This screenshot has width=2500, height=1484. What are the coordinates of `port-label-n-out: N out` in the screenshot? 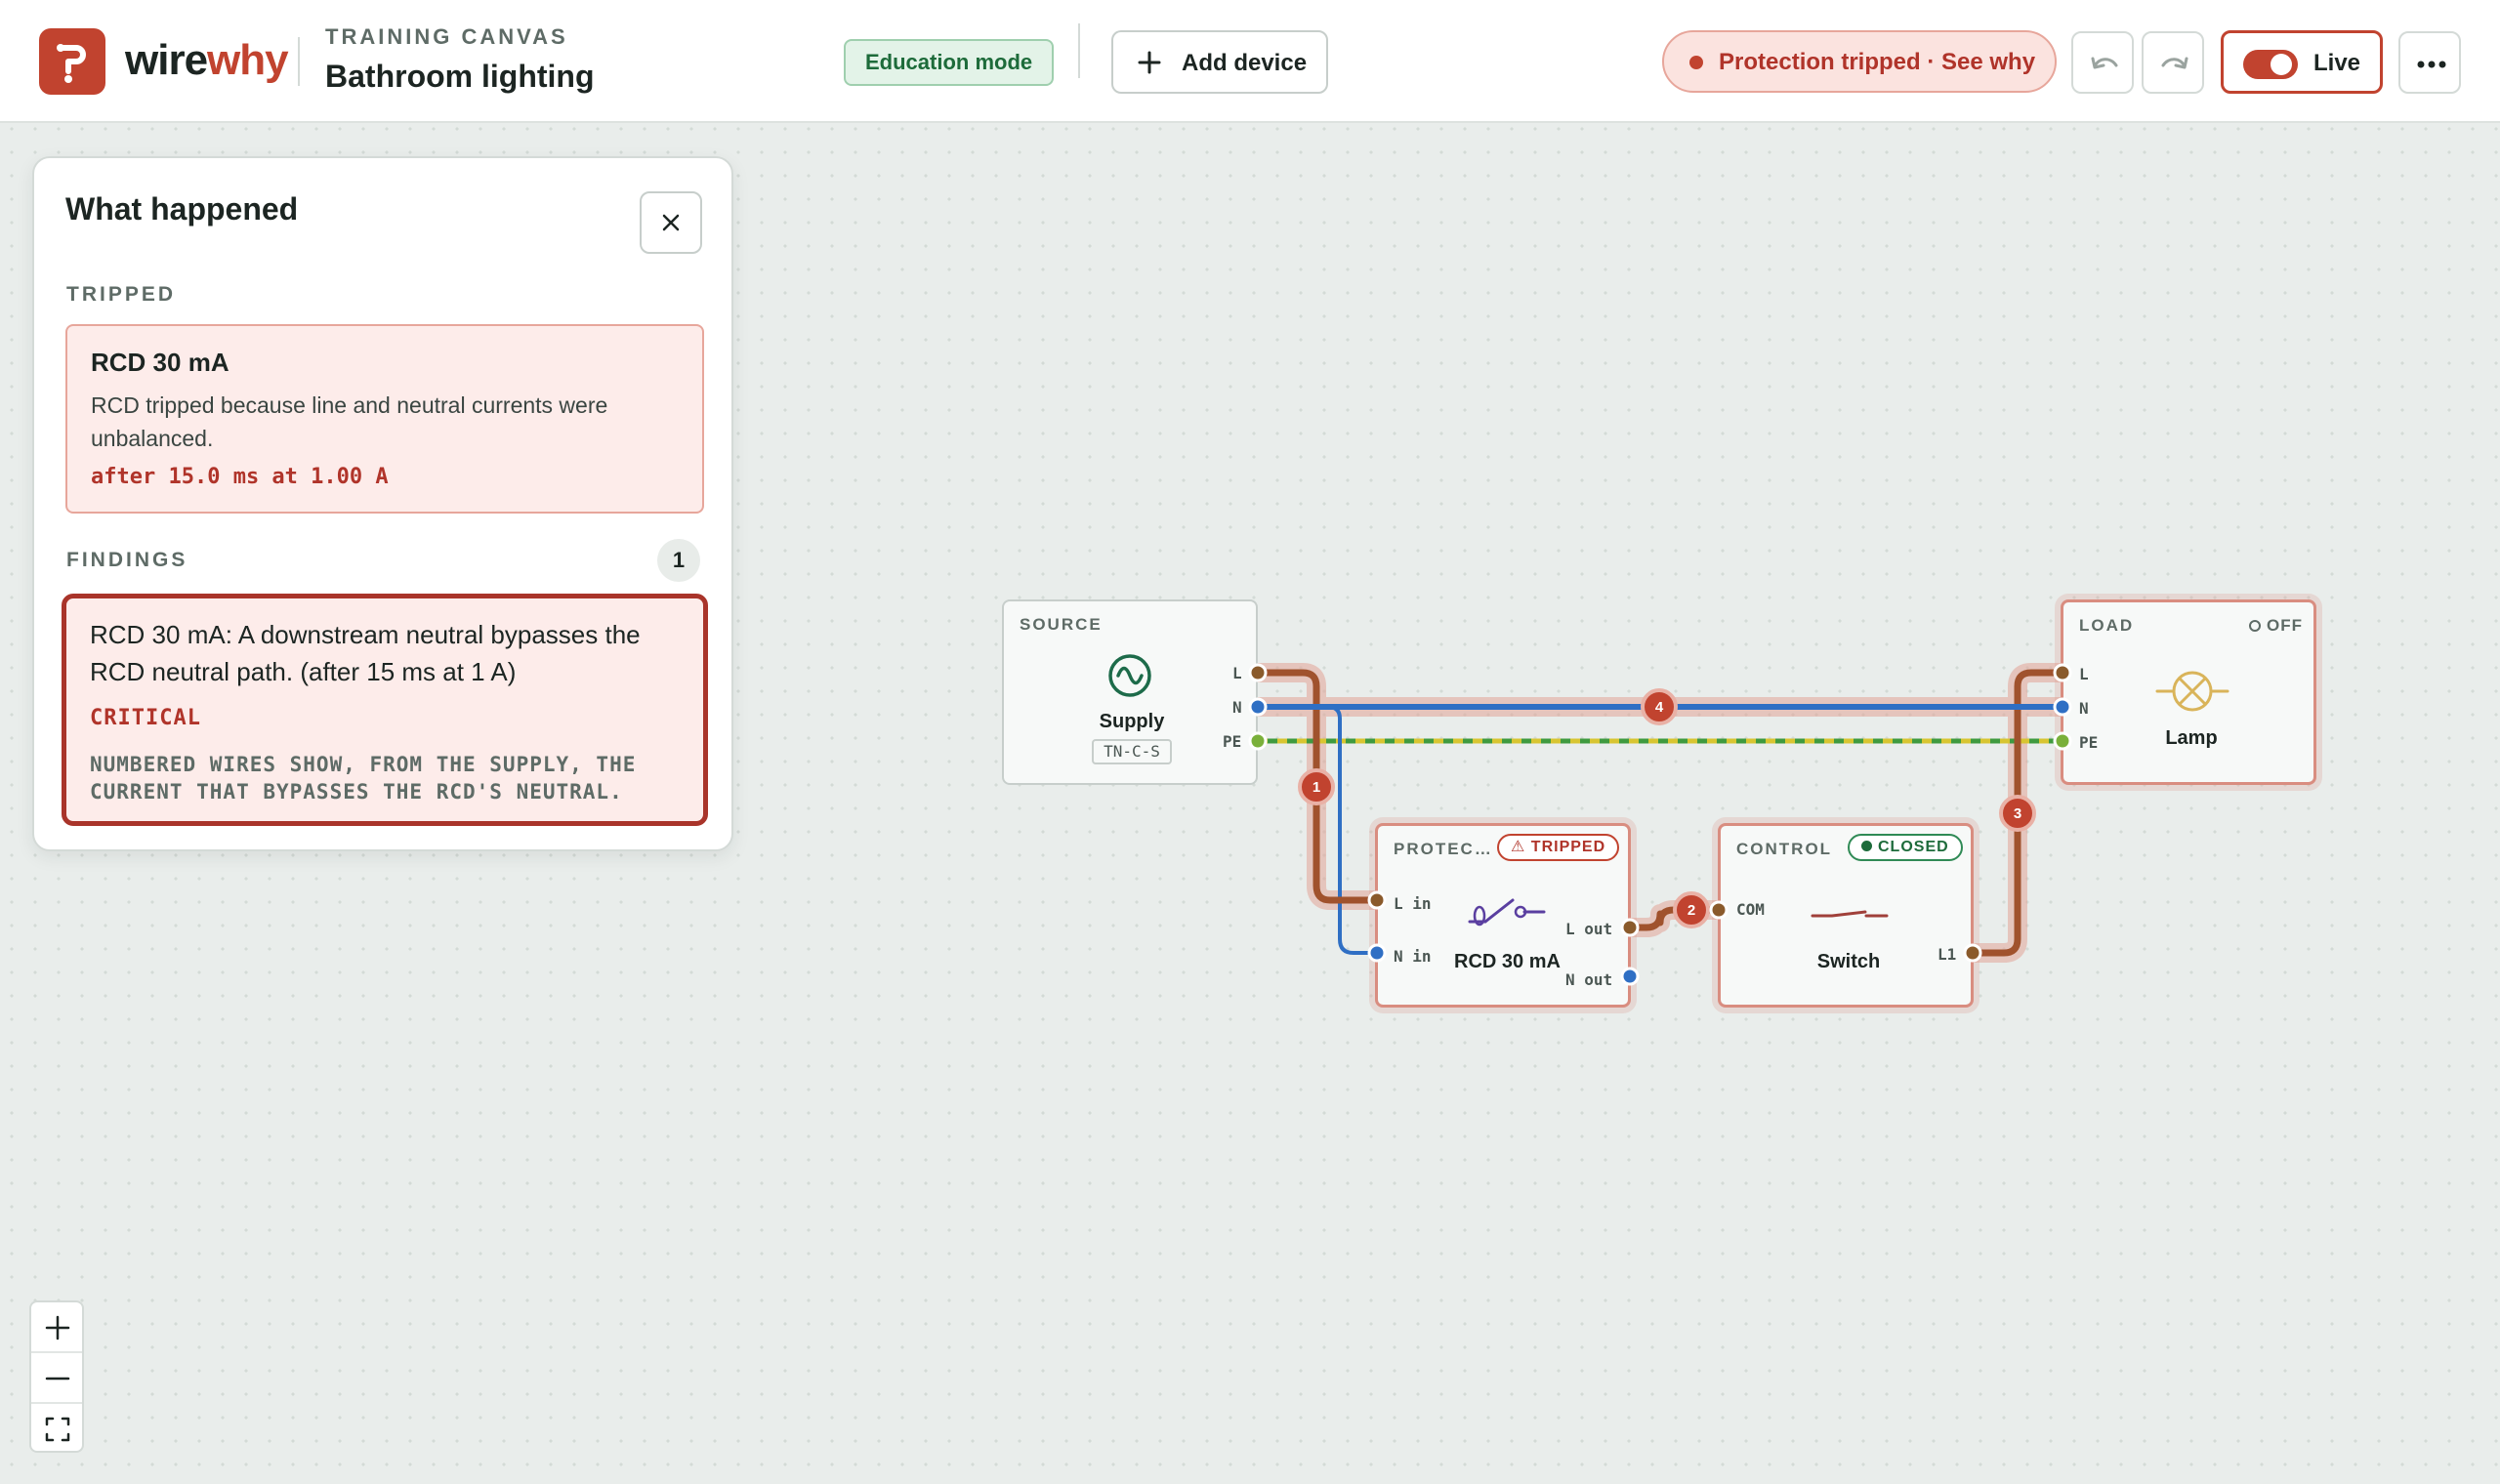 It's located at (1589, 980).